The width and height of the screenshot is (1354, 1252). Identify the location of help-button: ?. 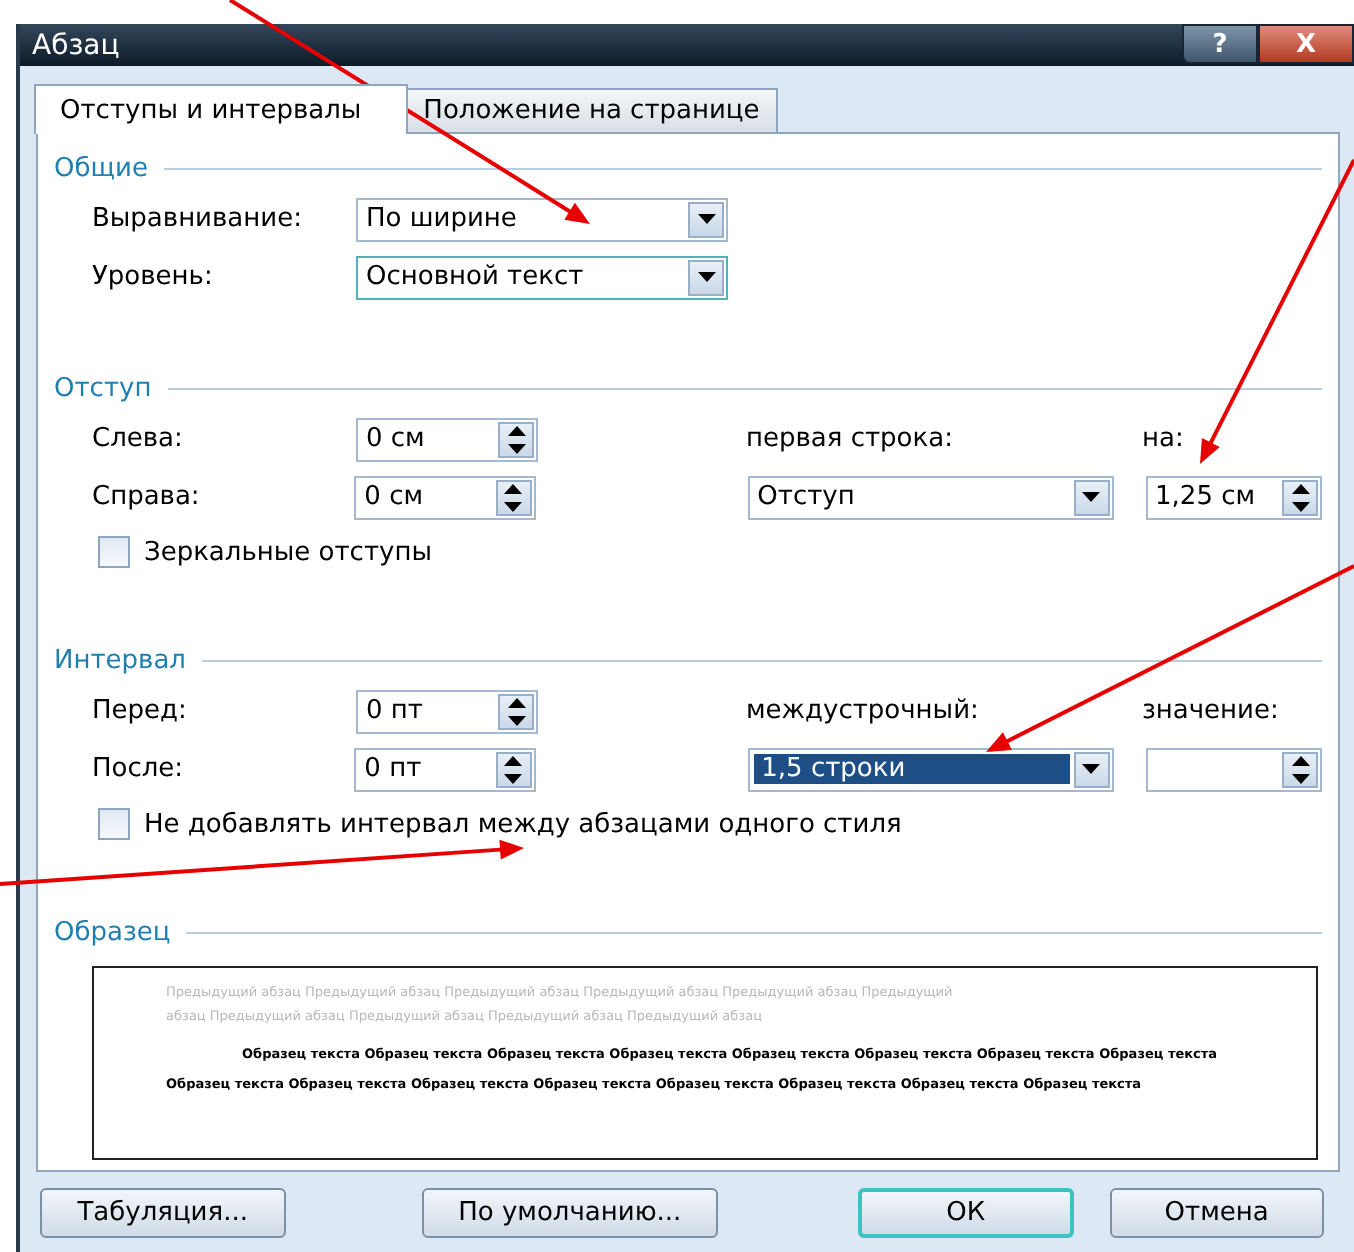
(1220, 44).